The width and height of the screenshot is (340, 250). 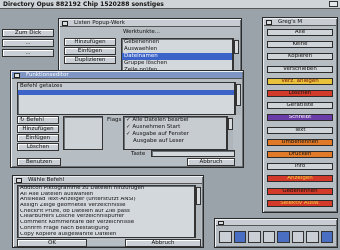 I want to click on hinzufuegen-command-button: Hinzufügen, so click(x=38, y=129).